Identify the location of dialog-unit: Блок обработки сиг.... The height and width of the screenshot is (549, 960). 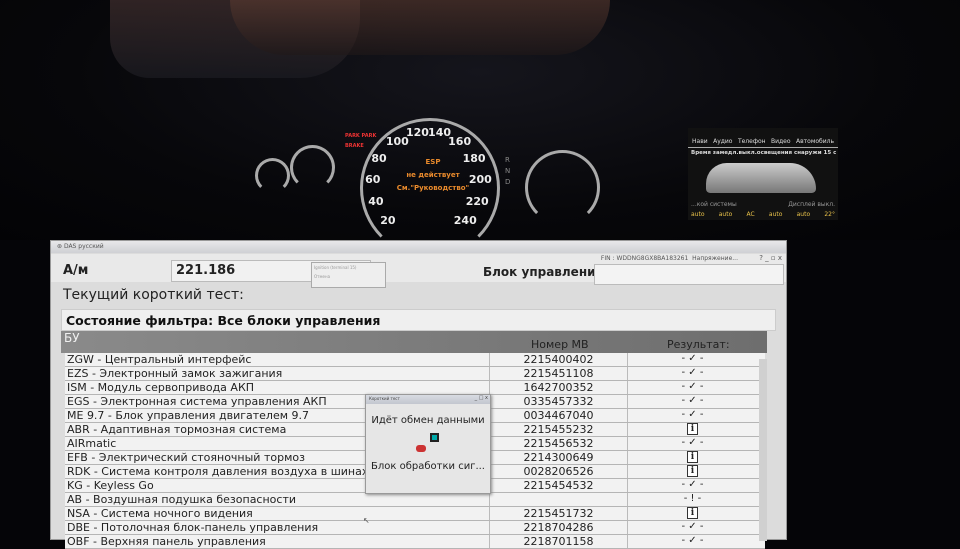
(428, 466).